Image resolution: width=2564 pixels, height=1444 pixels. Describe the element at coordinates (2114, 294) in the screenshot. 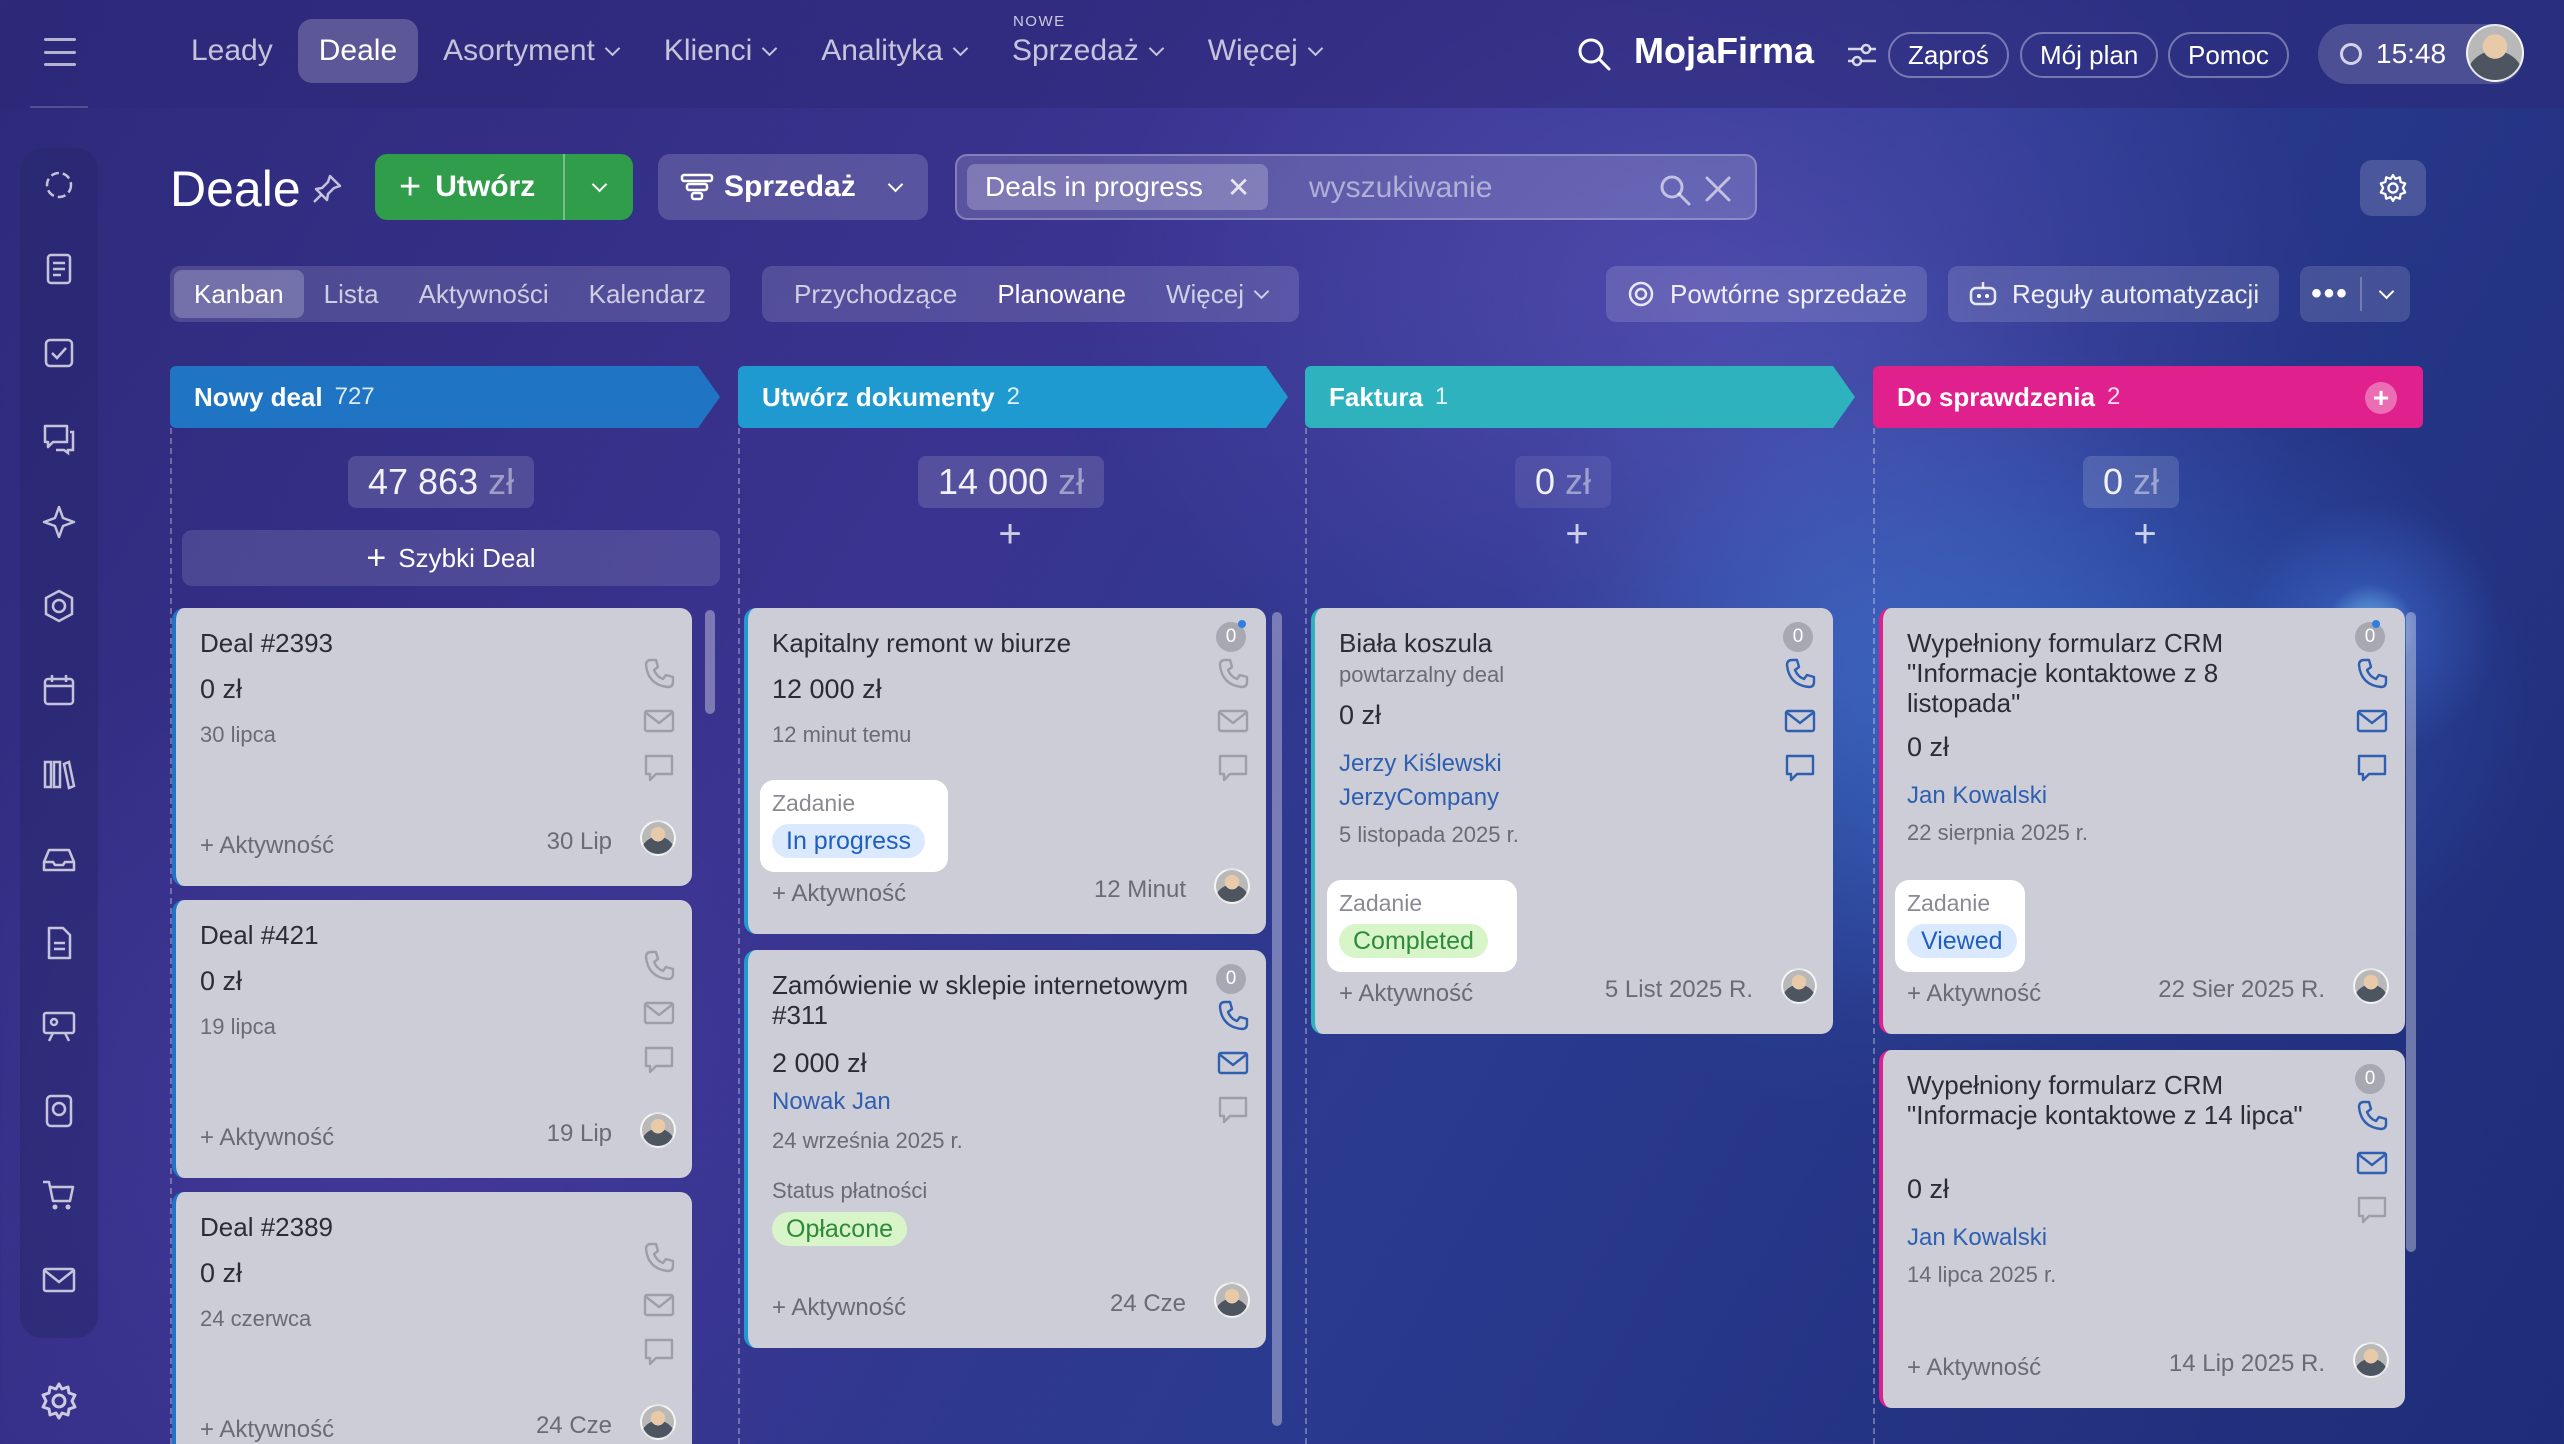

I see `automation-rules-button: Reguły automatyzacji` at that location.